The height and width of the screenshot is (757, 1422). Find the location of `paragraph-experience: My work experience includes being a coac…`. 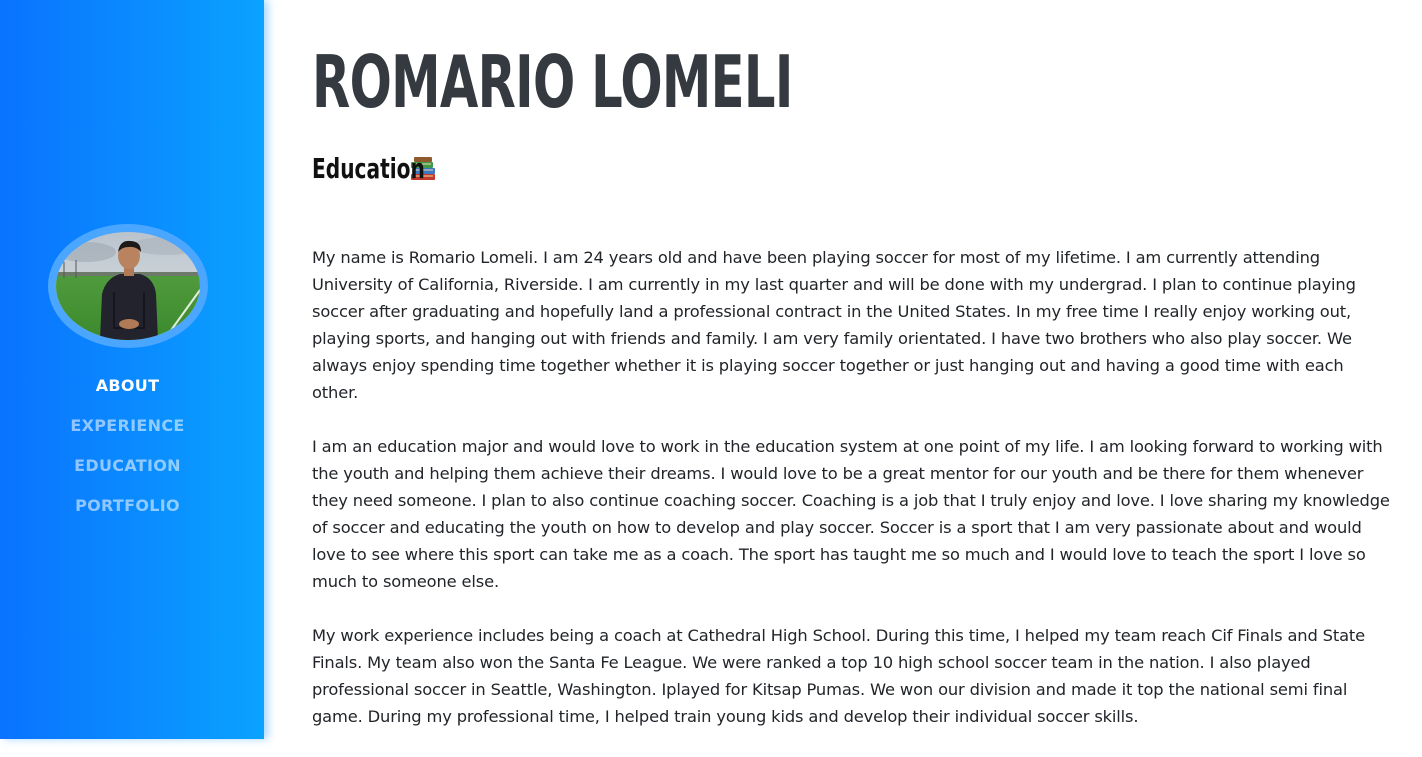

paragraph-experience: My work experience includes being a coac… is located at coordinates (838, 676).